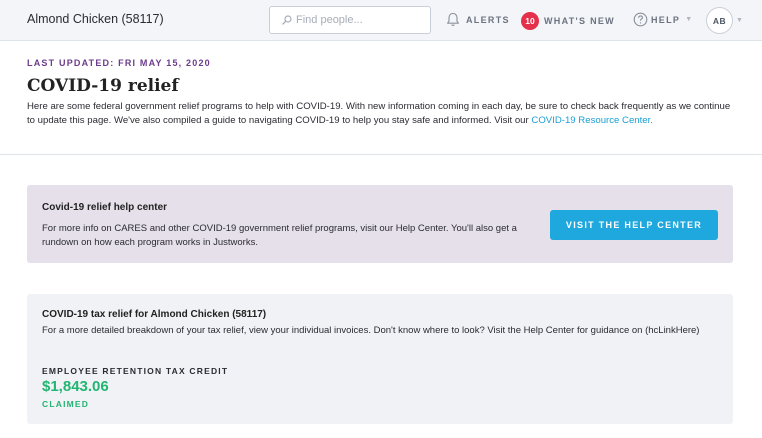 This screenshot has width=762, height=438. I want to click on question-icon, so click(640, 19).